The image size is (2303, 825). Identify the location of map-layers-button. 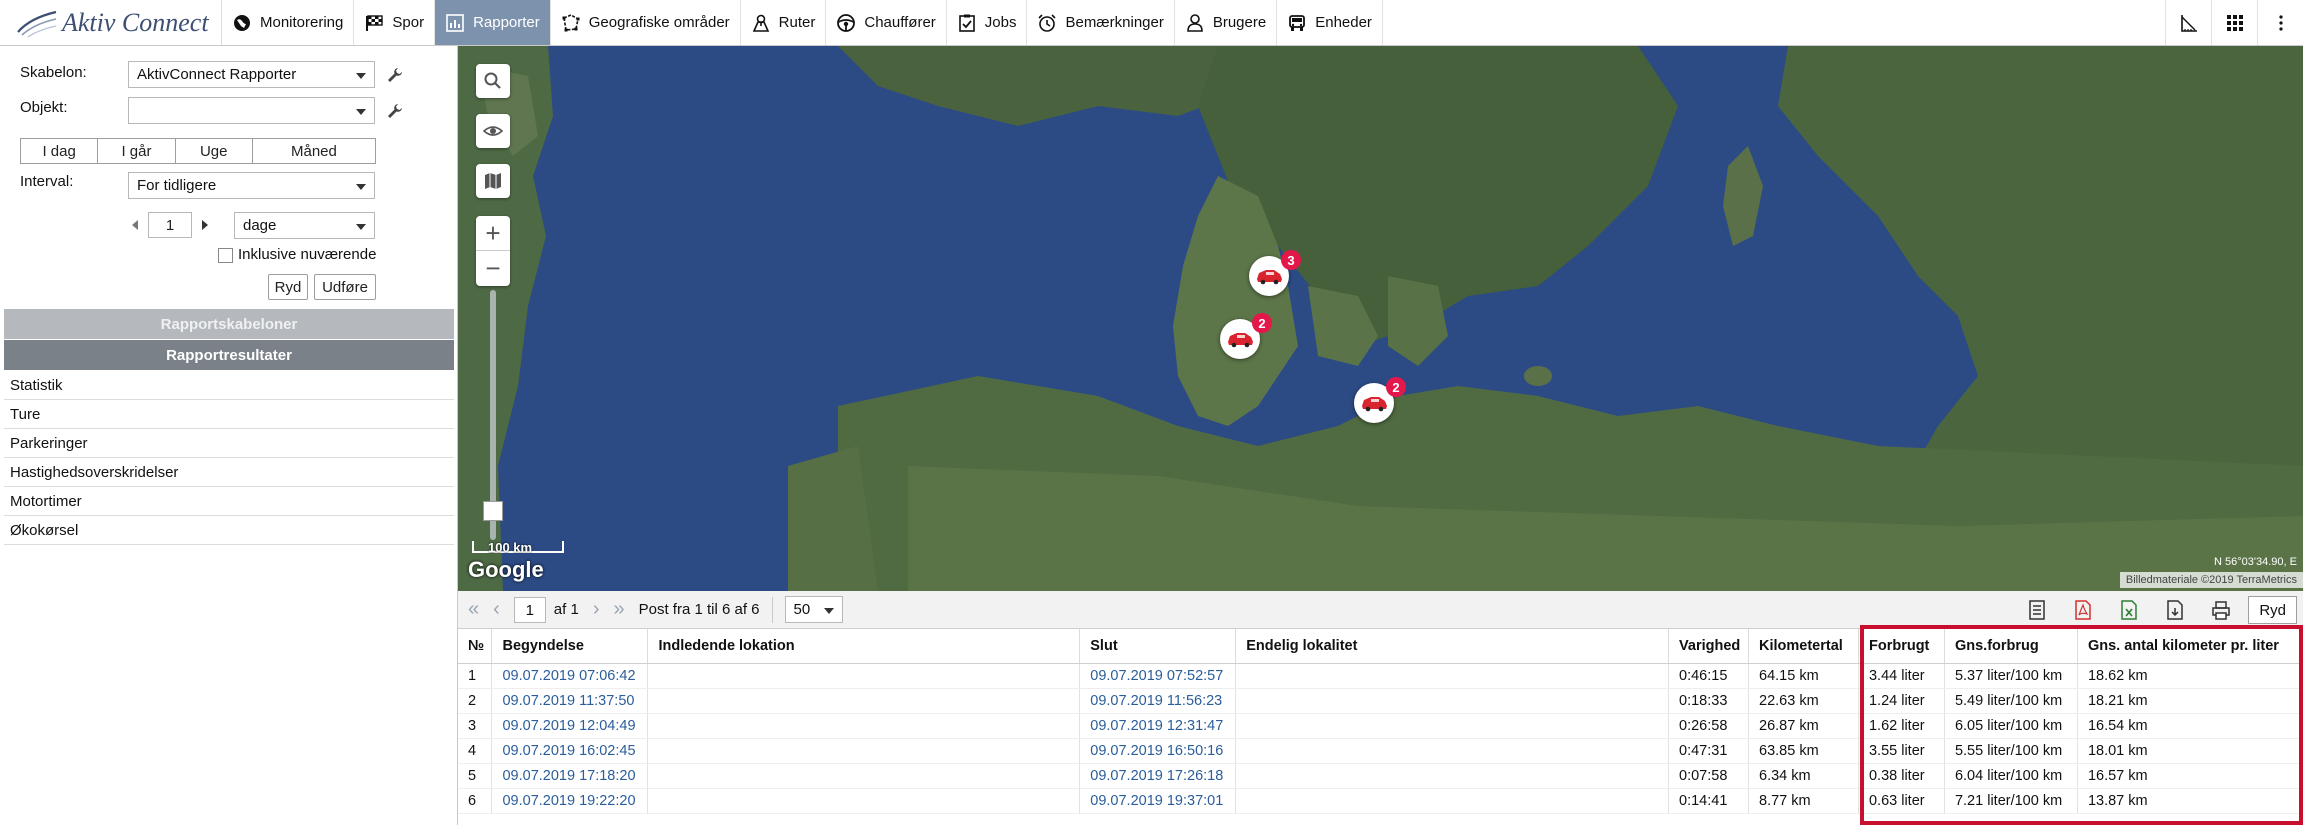
(493, 181).